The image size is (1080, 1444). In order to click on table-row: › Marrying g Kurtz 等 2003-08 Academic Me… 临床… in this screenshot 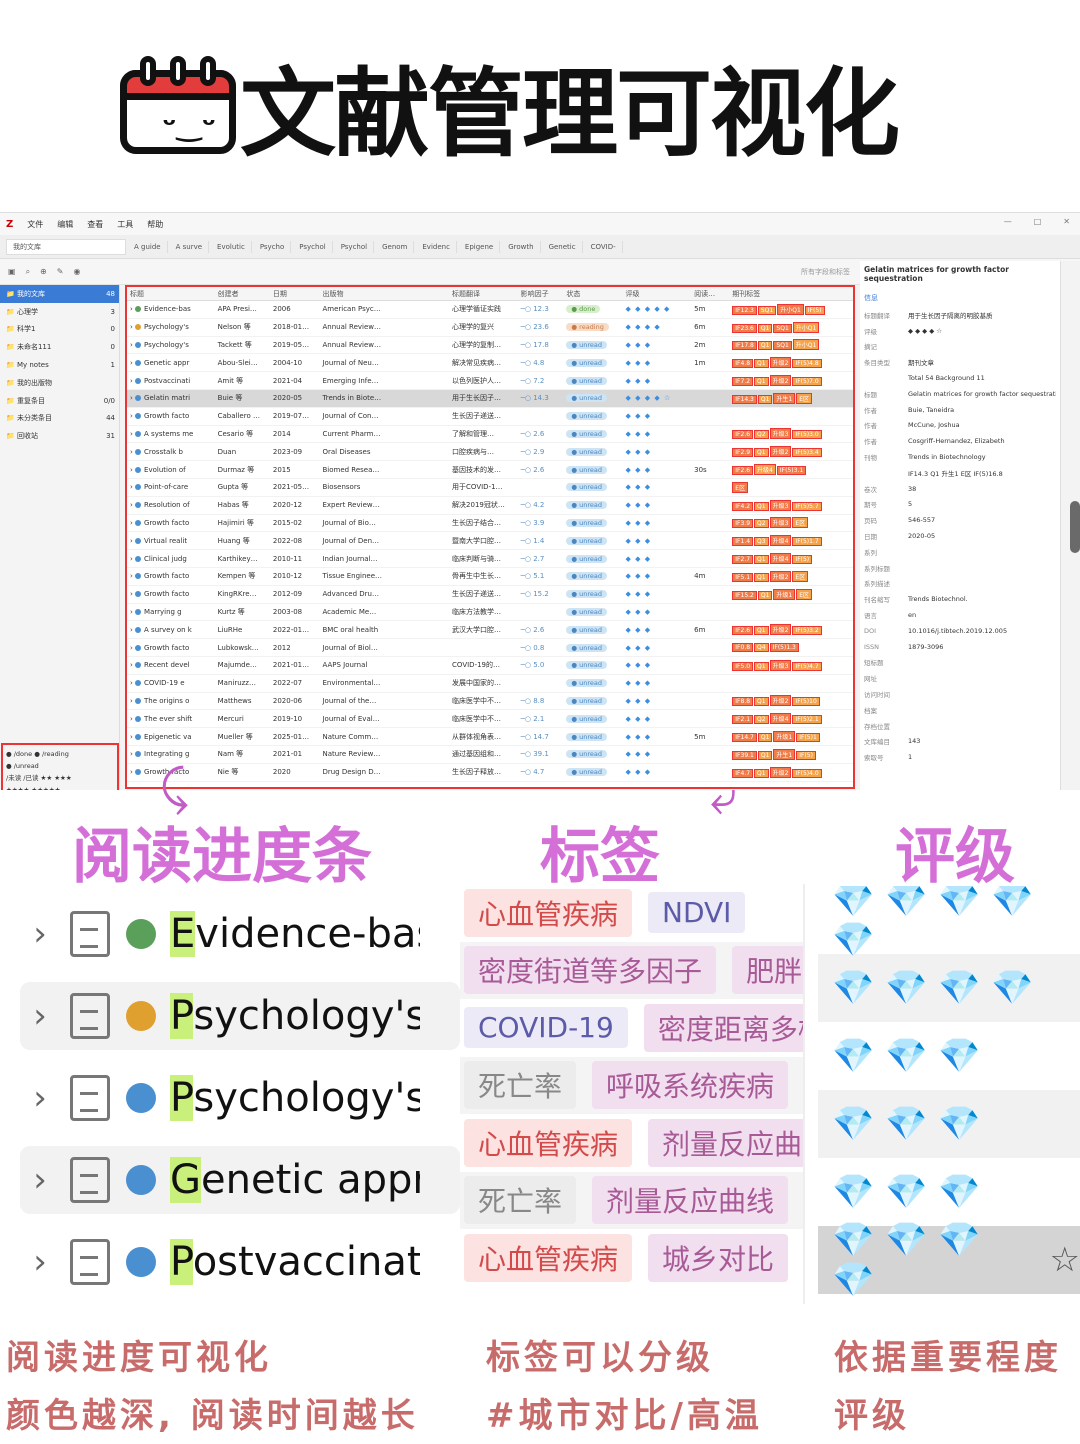, I will do `click(490, 613)`.